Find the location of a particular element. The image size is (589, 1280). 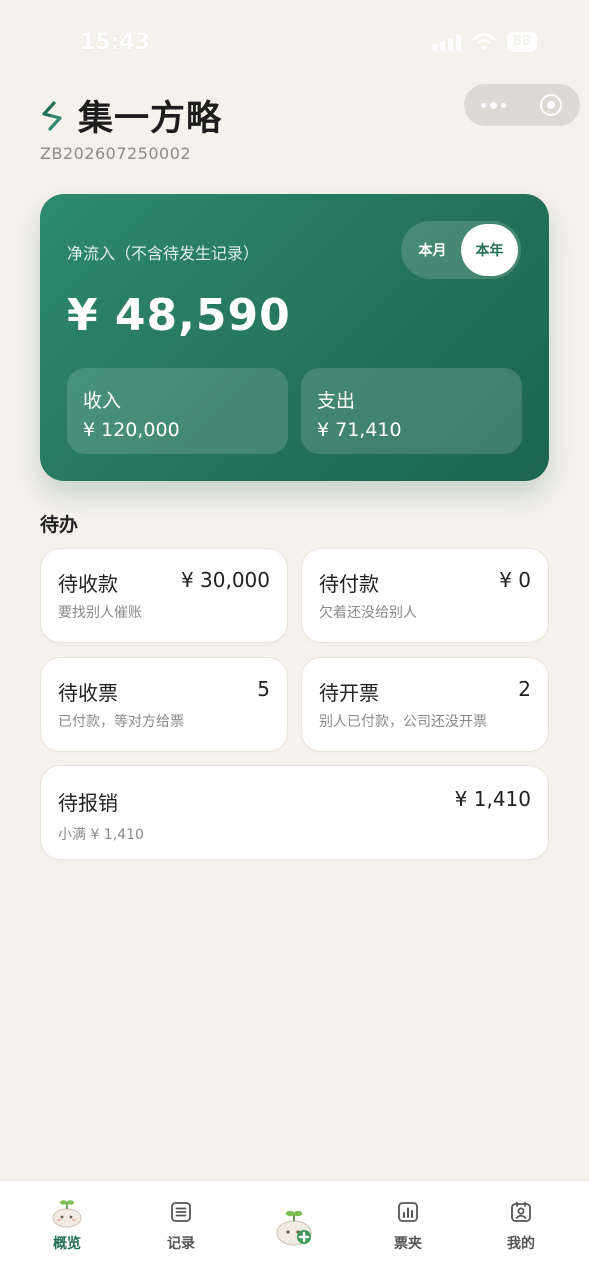

tab-mine: 我的 is located at coordinates (521, 1224).